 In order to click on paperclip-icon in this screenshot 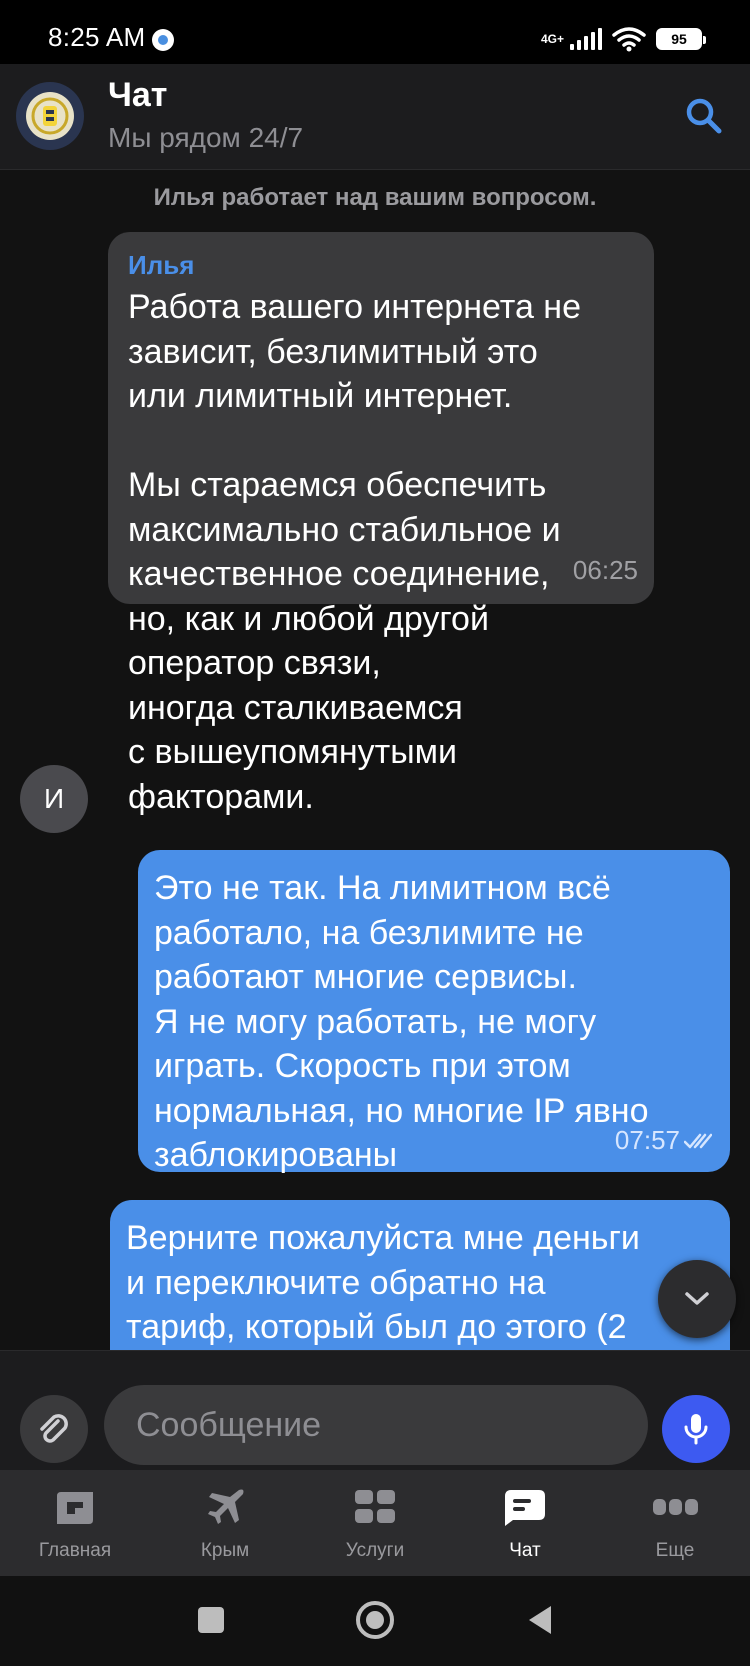, I will do `click(54, 1428)`.